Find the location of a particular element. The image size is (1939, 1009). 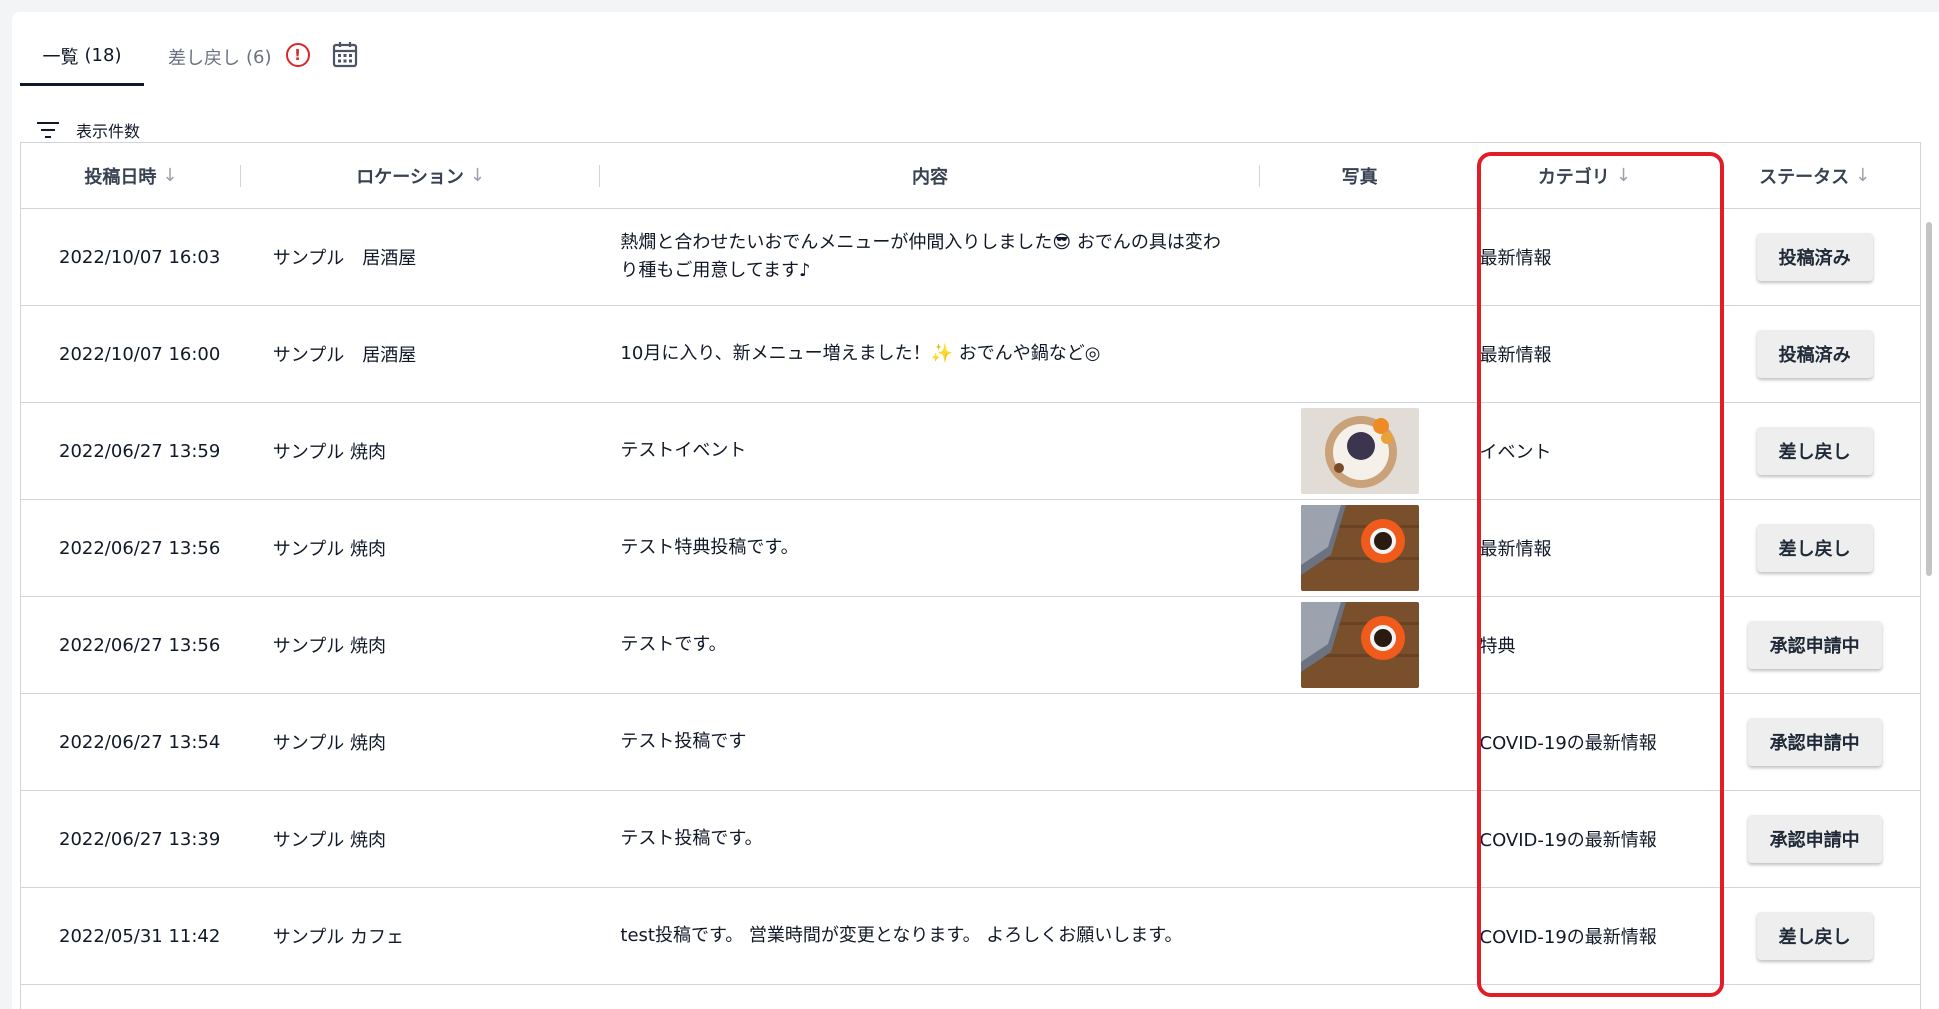

header-content-label: 内容 is located at coordinates (930, 177).